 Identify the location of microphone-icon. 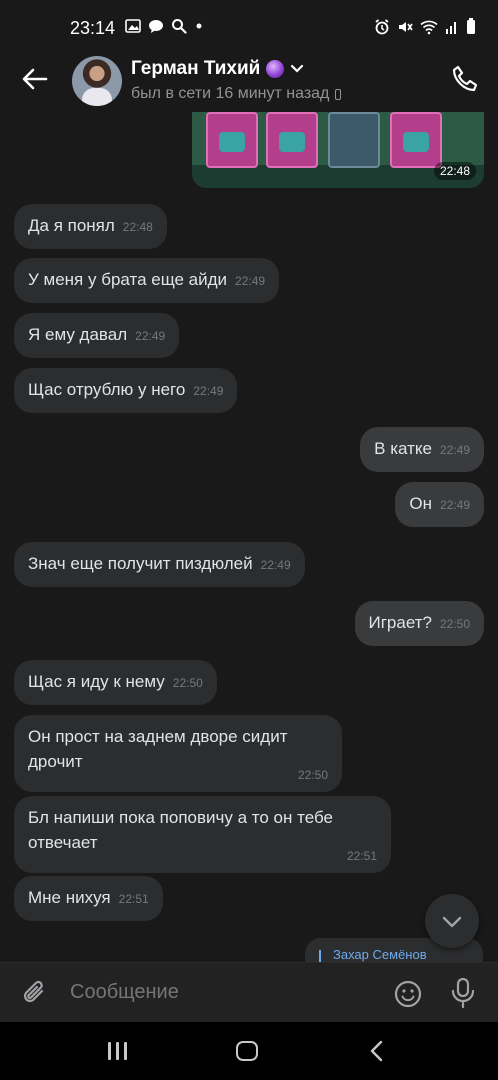
(463, 993).